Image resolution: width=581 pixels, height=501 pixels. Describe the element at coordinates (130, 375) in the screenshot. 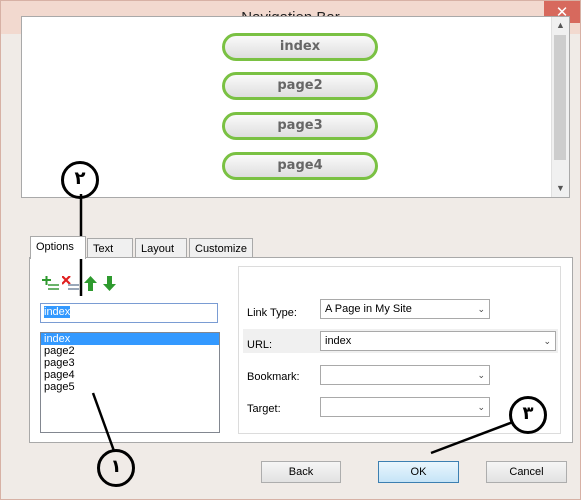

I see `list-item: page4` at that location.